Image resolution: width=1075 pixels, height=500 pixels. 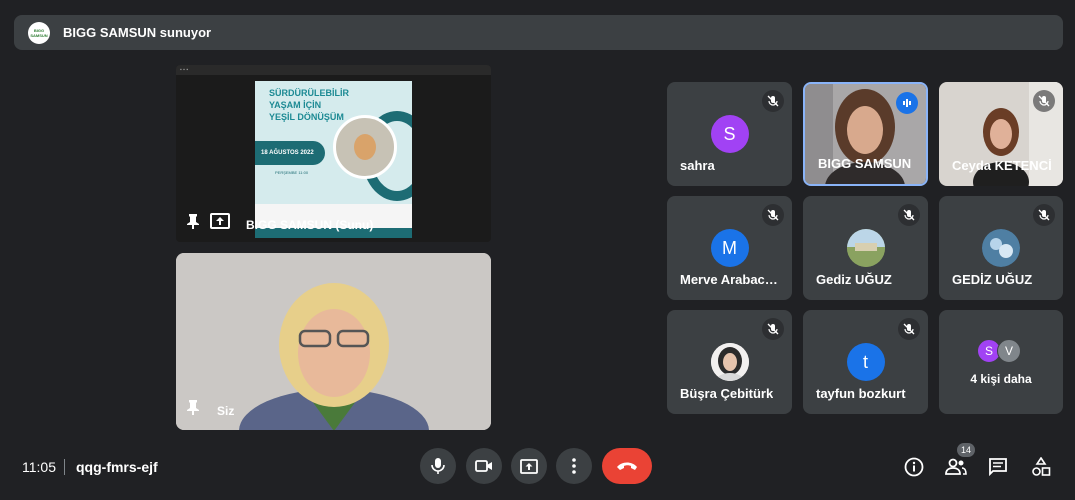 I want to click on participant-name: Gediz UĞUZ, so click(x=854, y=279).